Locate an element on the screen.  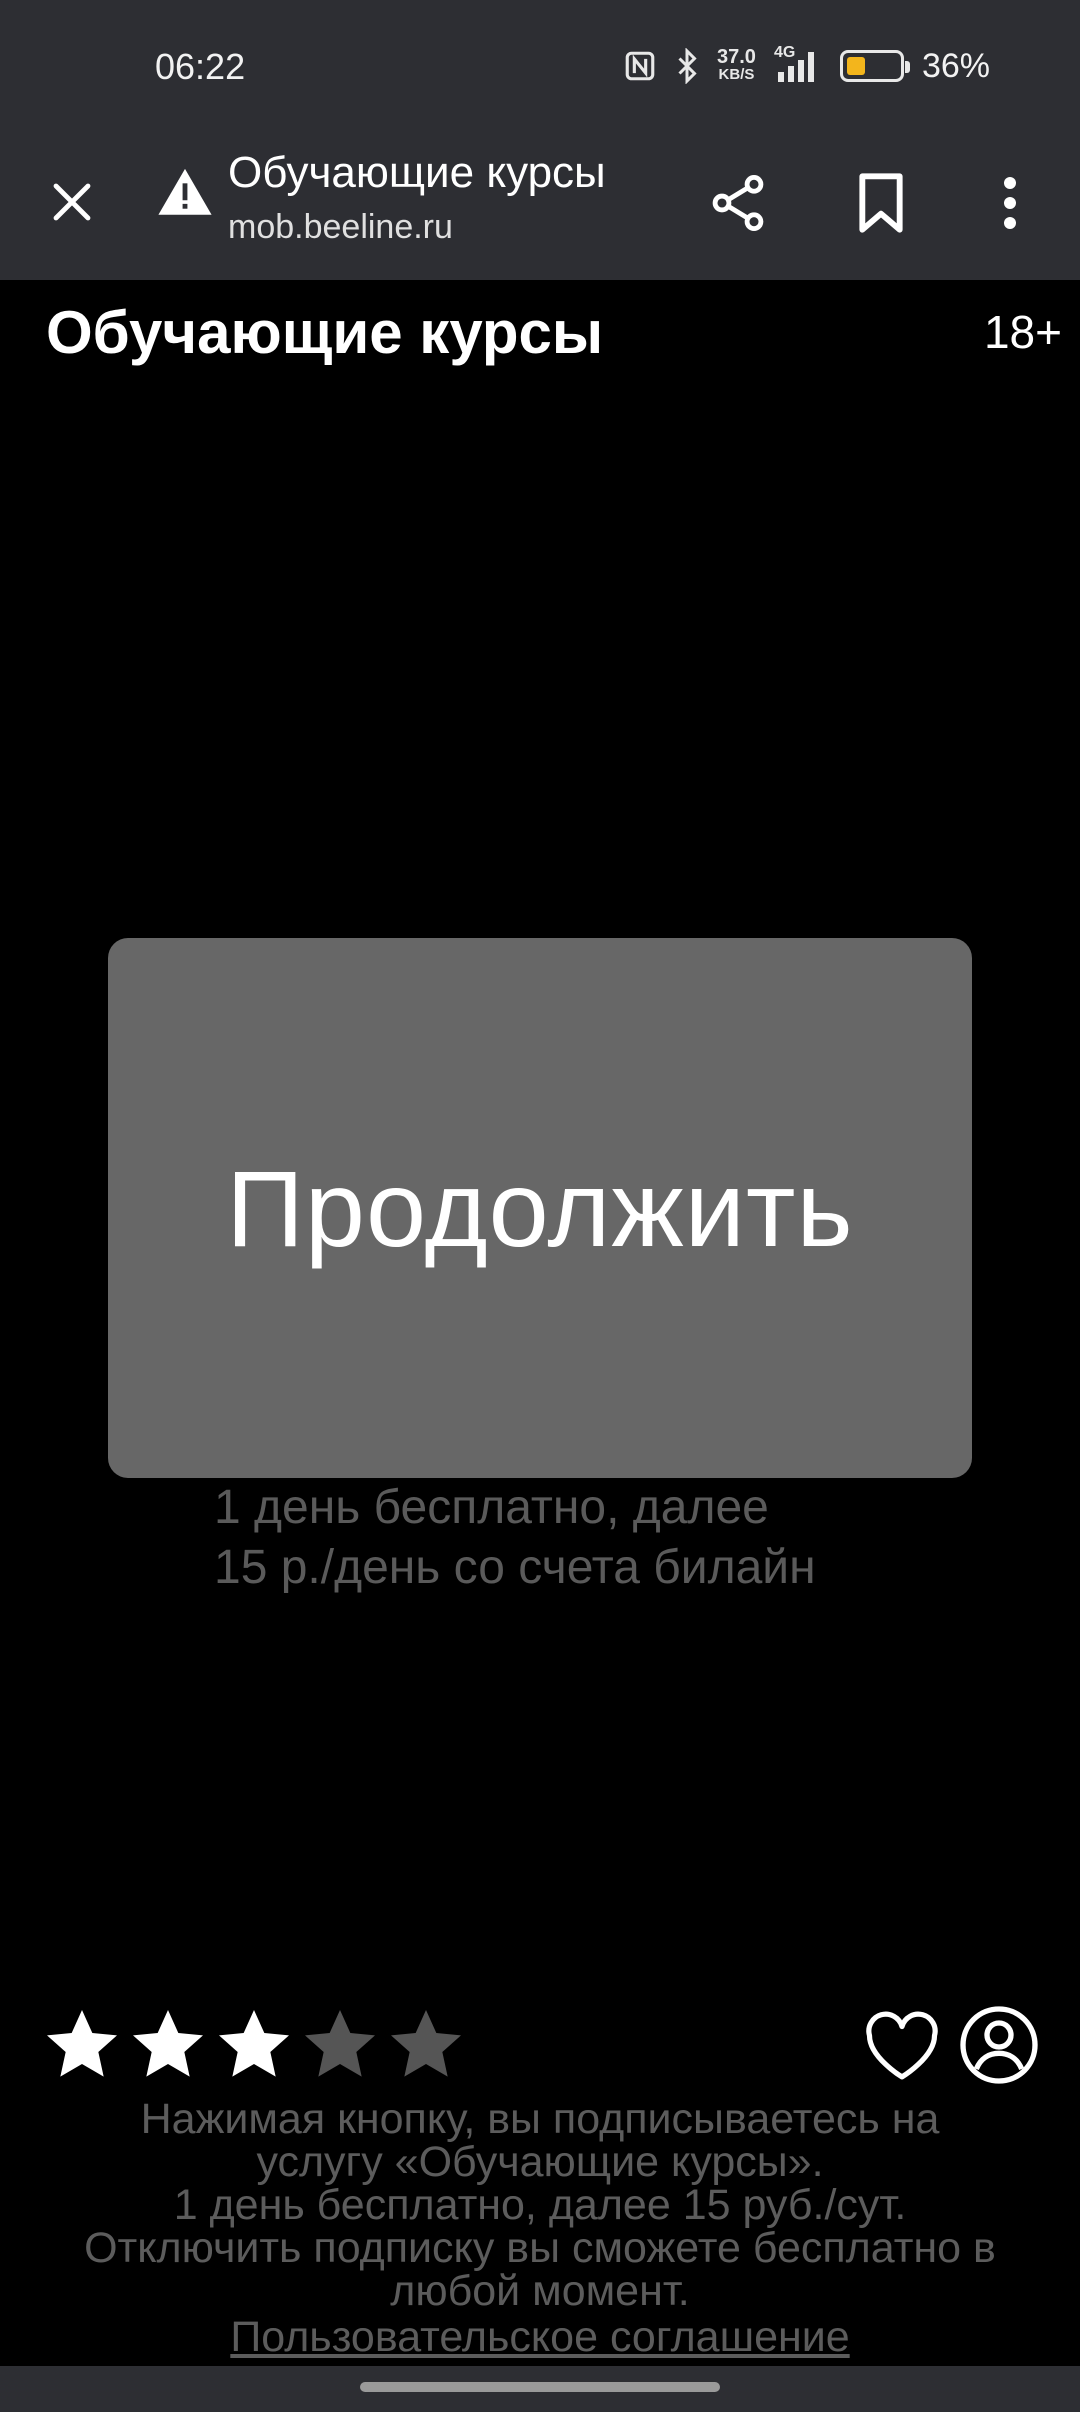
price-line: 1 день бесплатно, далее is located at coordinates (491, 1507).